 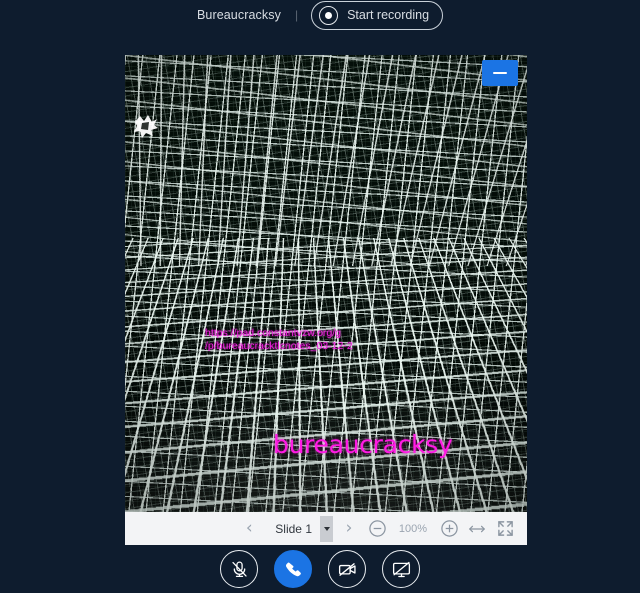 I want to click on call-controls-bar, so click(x=320, y=569).